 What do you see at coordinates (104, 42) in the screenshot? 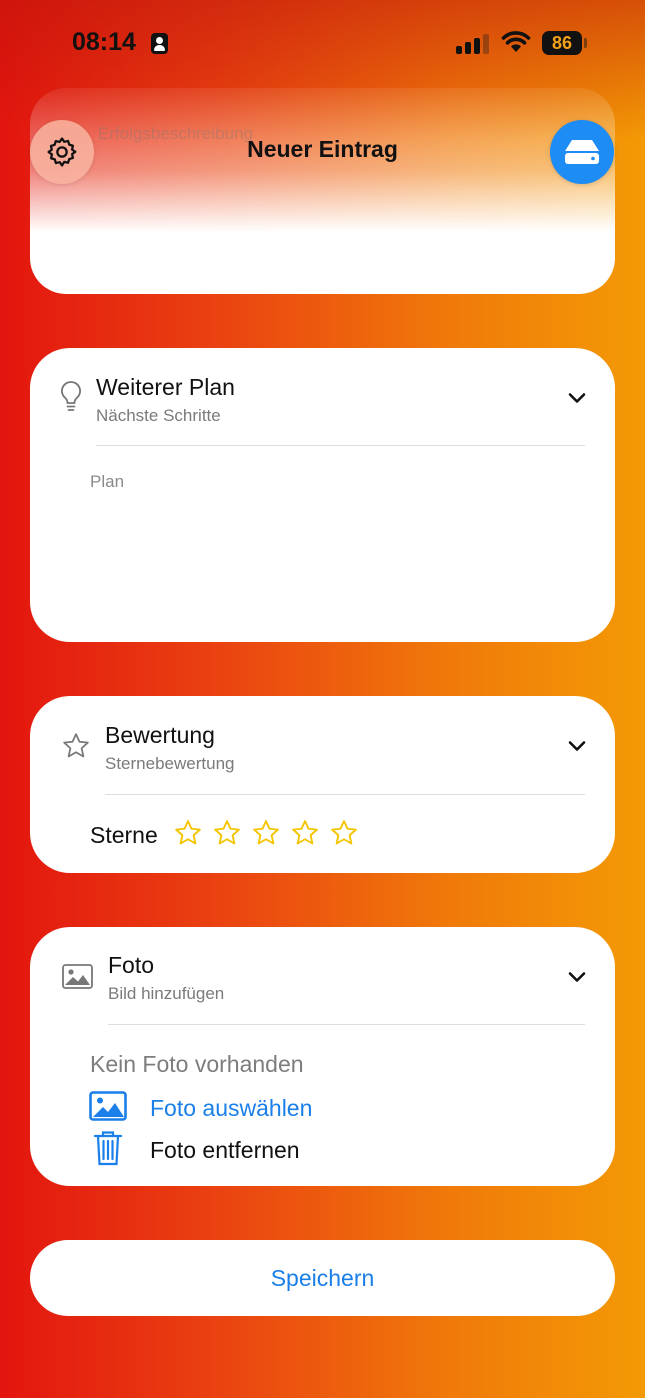
I see `clock: 08:14` at bounding box center [104, 42].